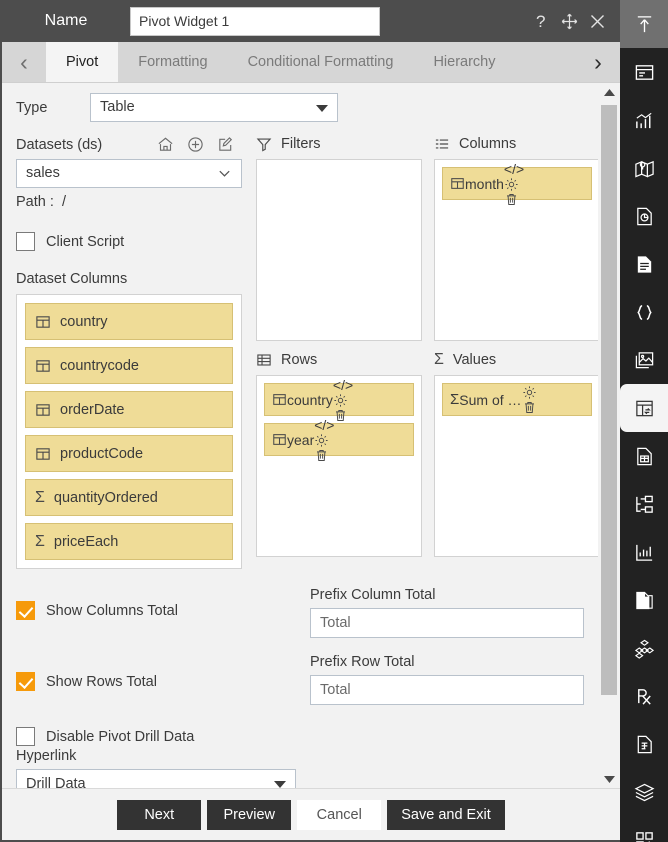  I want to click on datasets-header: Datasets (ds), so click(129, 144).